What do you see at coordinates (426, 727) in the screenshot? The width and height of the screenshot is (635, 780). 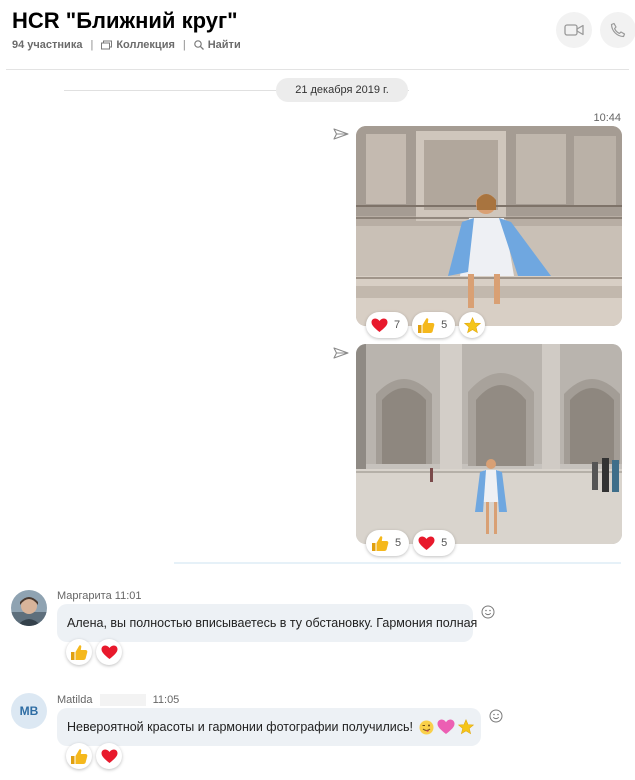 I see `wink-tongue-emoji-icon` at bounding box center [426, 727].